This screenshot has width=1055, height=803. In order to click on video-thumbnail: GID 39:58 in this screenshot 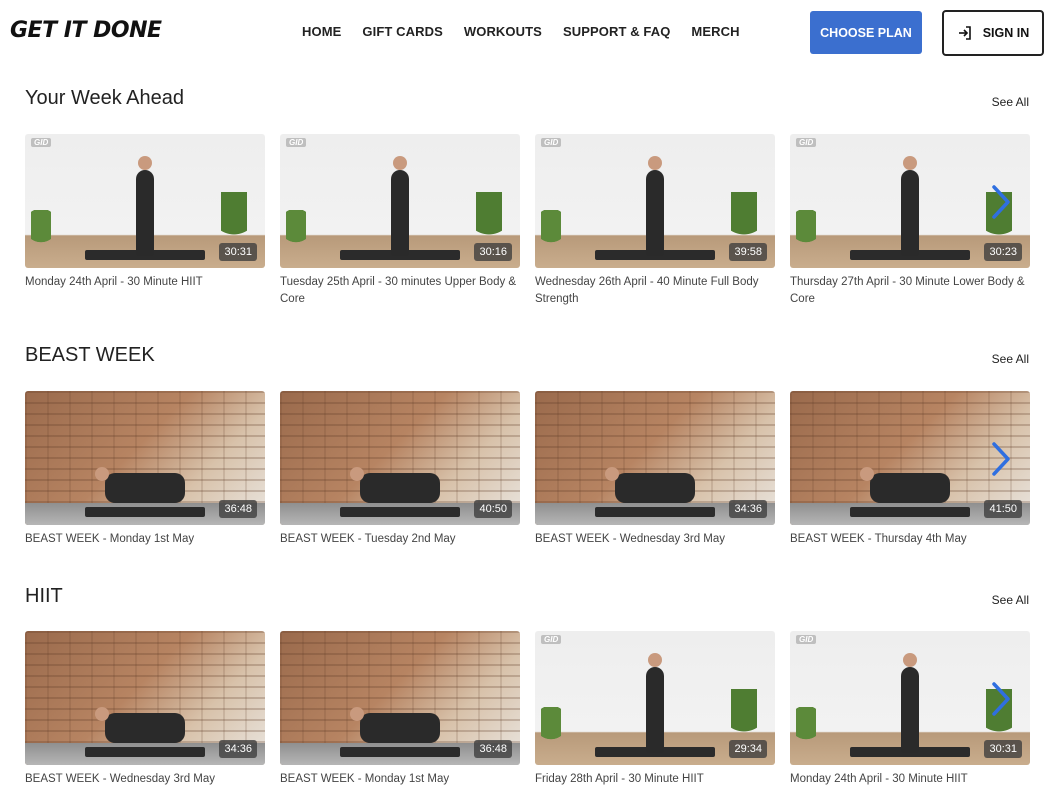, I will do `click(655, 201)`.